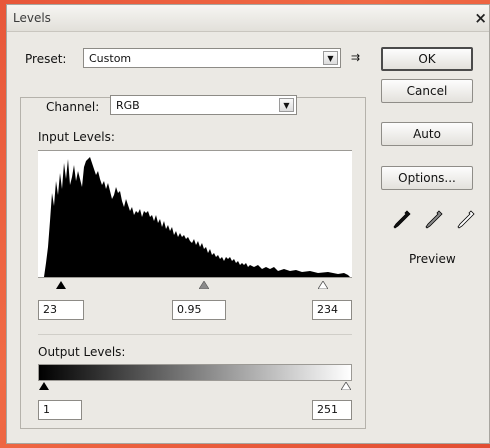 The image size is (490, 448). Describe the element at coordinates (212, 58) in the screenshot. I see `preset-dropdown: Custom ▼` at that location.